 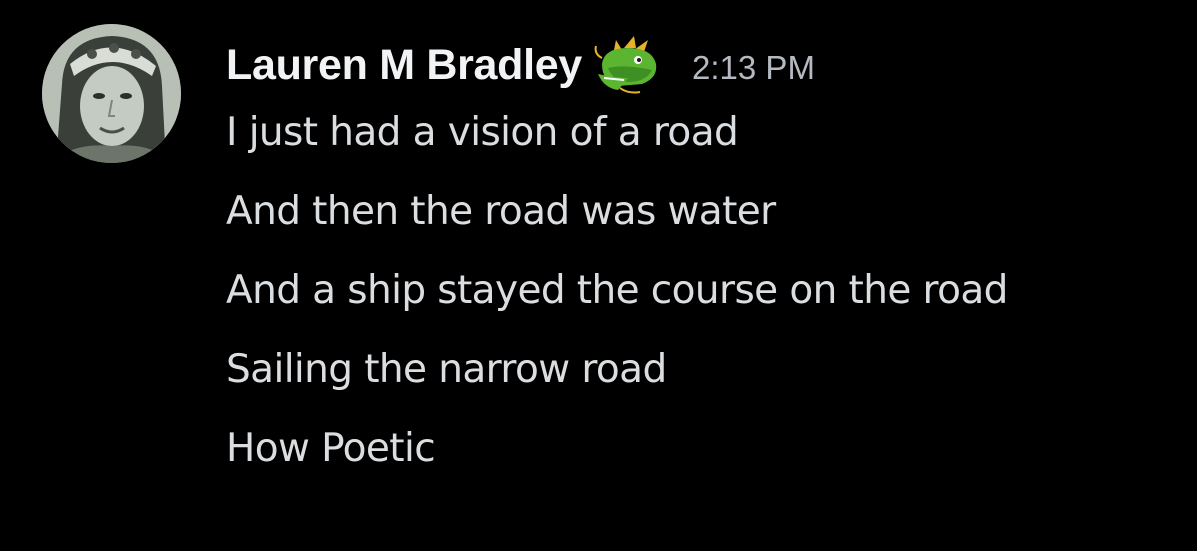 I want to click on dragon-icon, so click(x=628, y=65).